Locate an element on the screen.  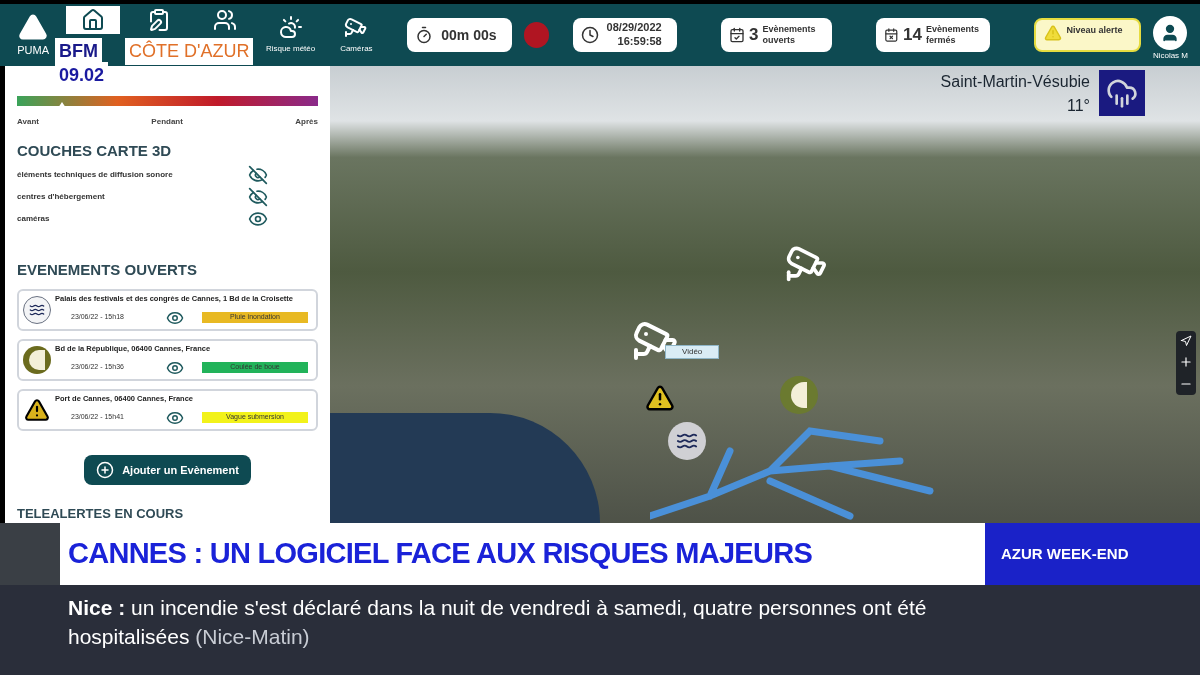
section-title: EVENEMENTS OUVERTS is located at coordinates (108, 269).